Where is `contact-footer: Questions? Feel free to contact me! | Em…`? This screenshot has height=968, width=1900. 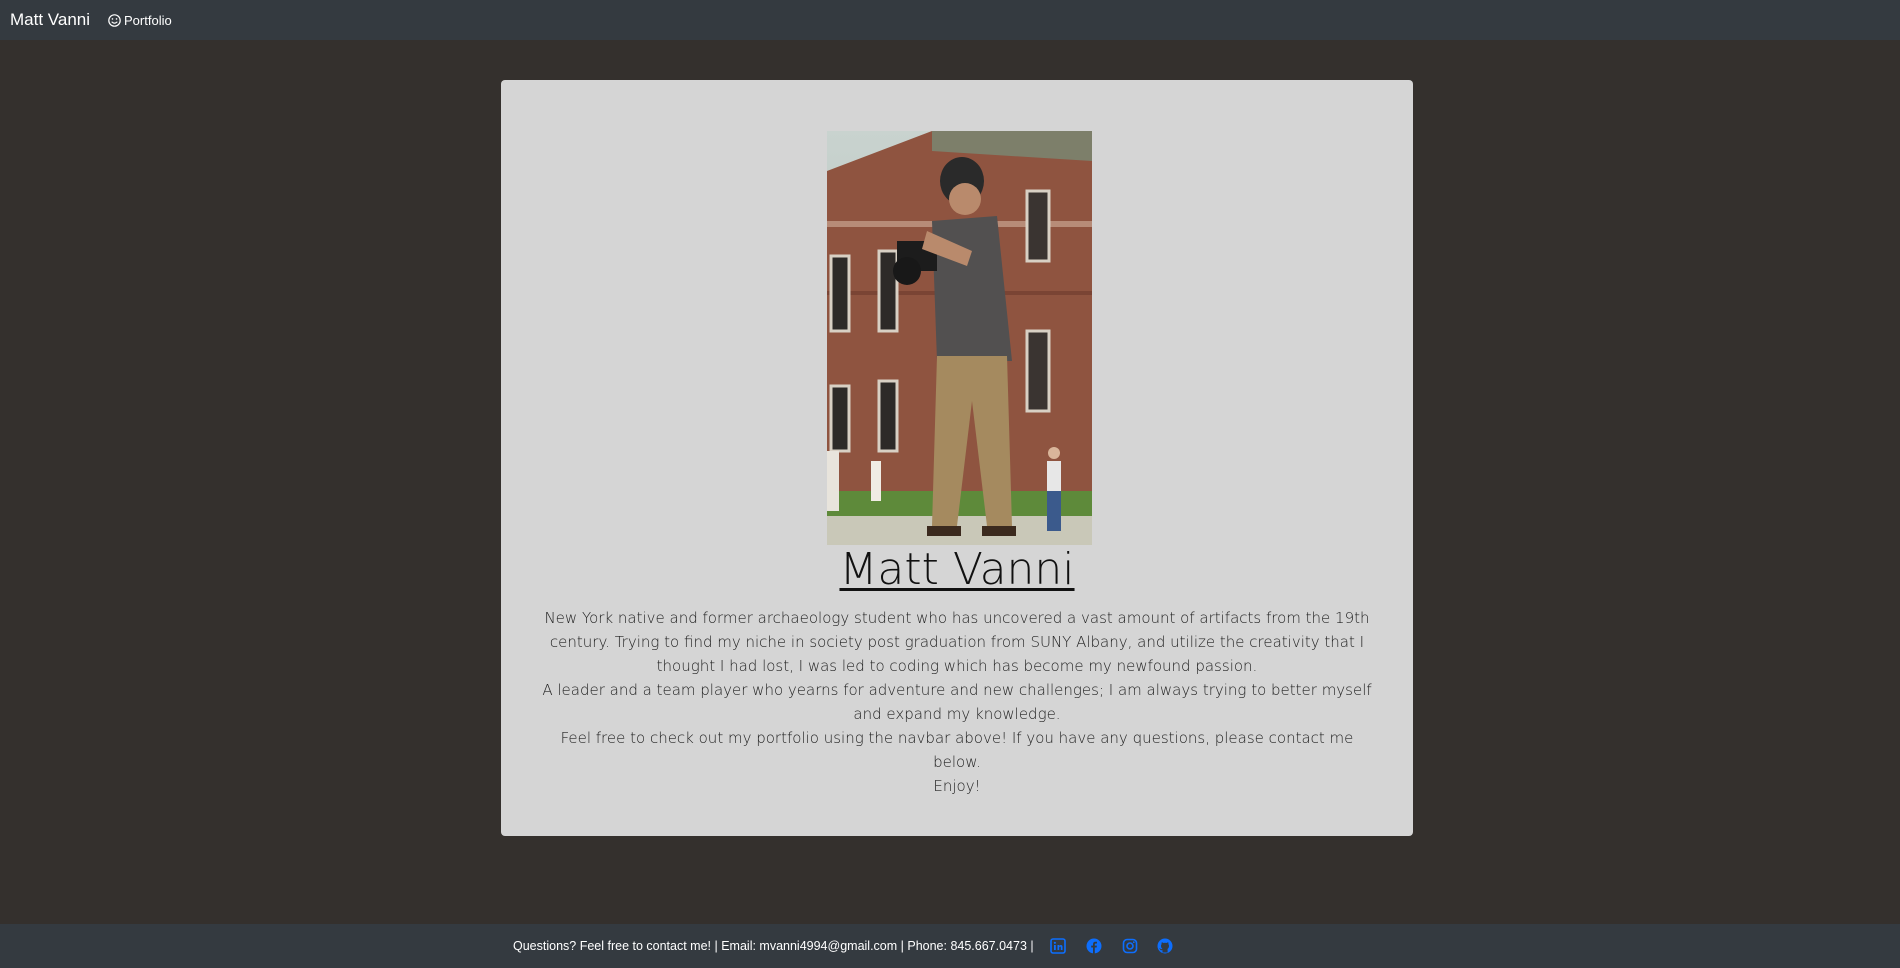
contact-footer: Questions? Feel free to contact me! | Em… is located at coordinates (950, 946).